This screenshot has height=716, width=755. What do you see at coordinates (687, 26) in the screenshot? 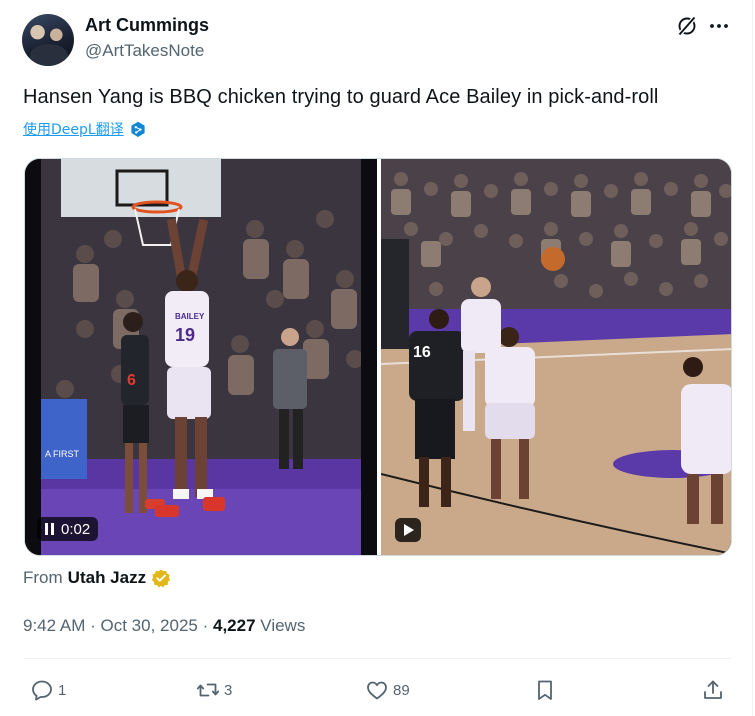
I see `grok-icon` at bounding box center [687, 26].